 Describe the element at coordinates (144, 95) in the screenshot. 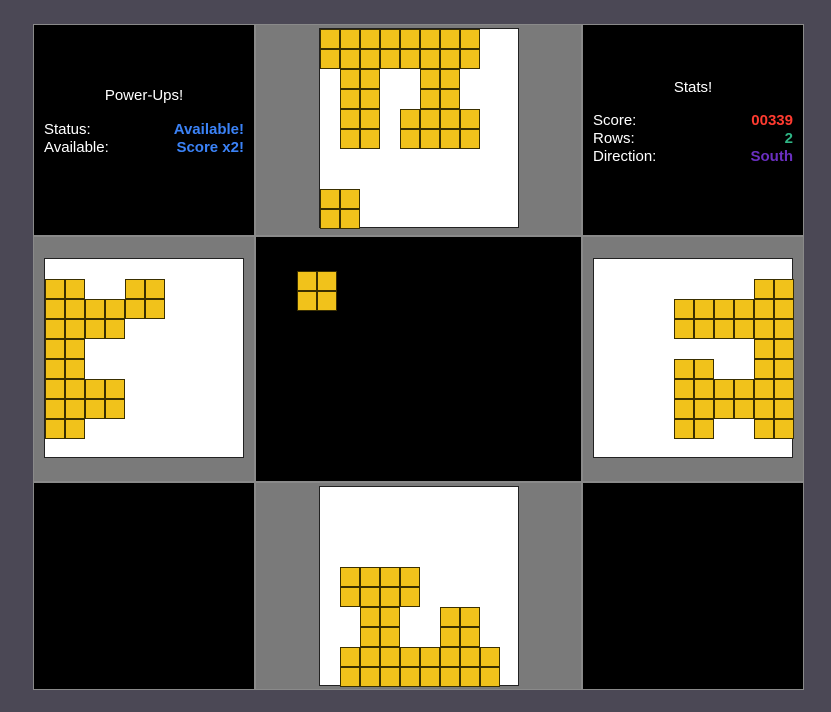

I see `powerups-title: Power-Ups!` at that location.